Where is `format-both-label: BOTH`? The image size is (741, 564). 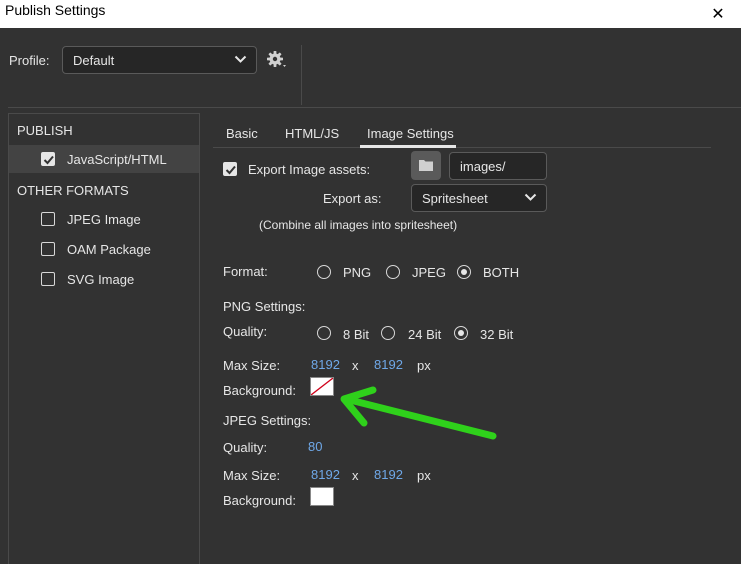 format-both-label: BOTH is located at coordinates (501, 272).